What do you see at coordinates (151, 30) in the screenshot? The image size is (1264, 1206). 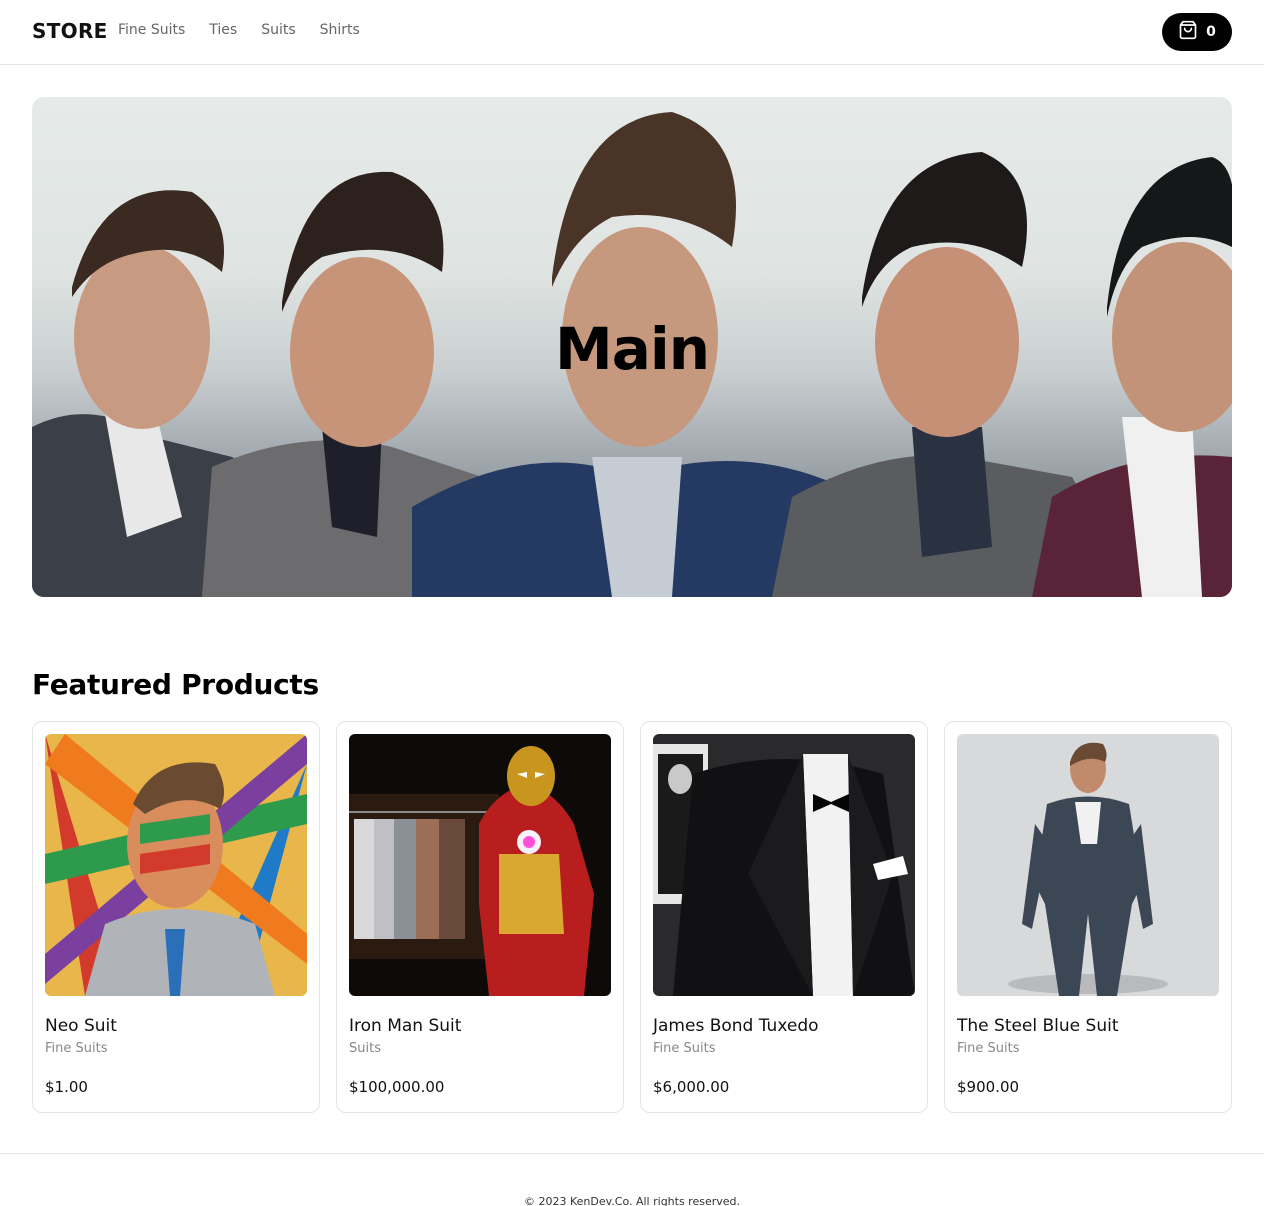 I see `nav-link-fine-suits: Fine Suits` at bounding box center [151, 30].